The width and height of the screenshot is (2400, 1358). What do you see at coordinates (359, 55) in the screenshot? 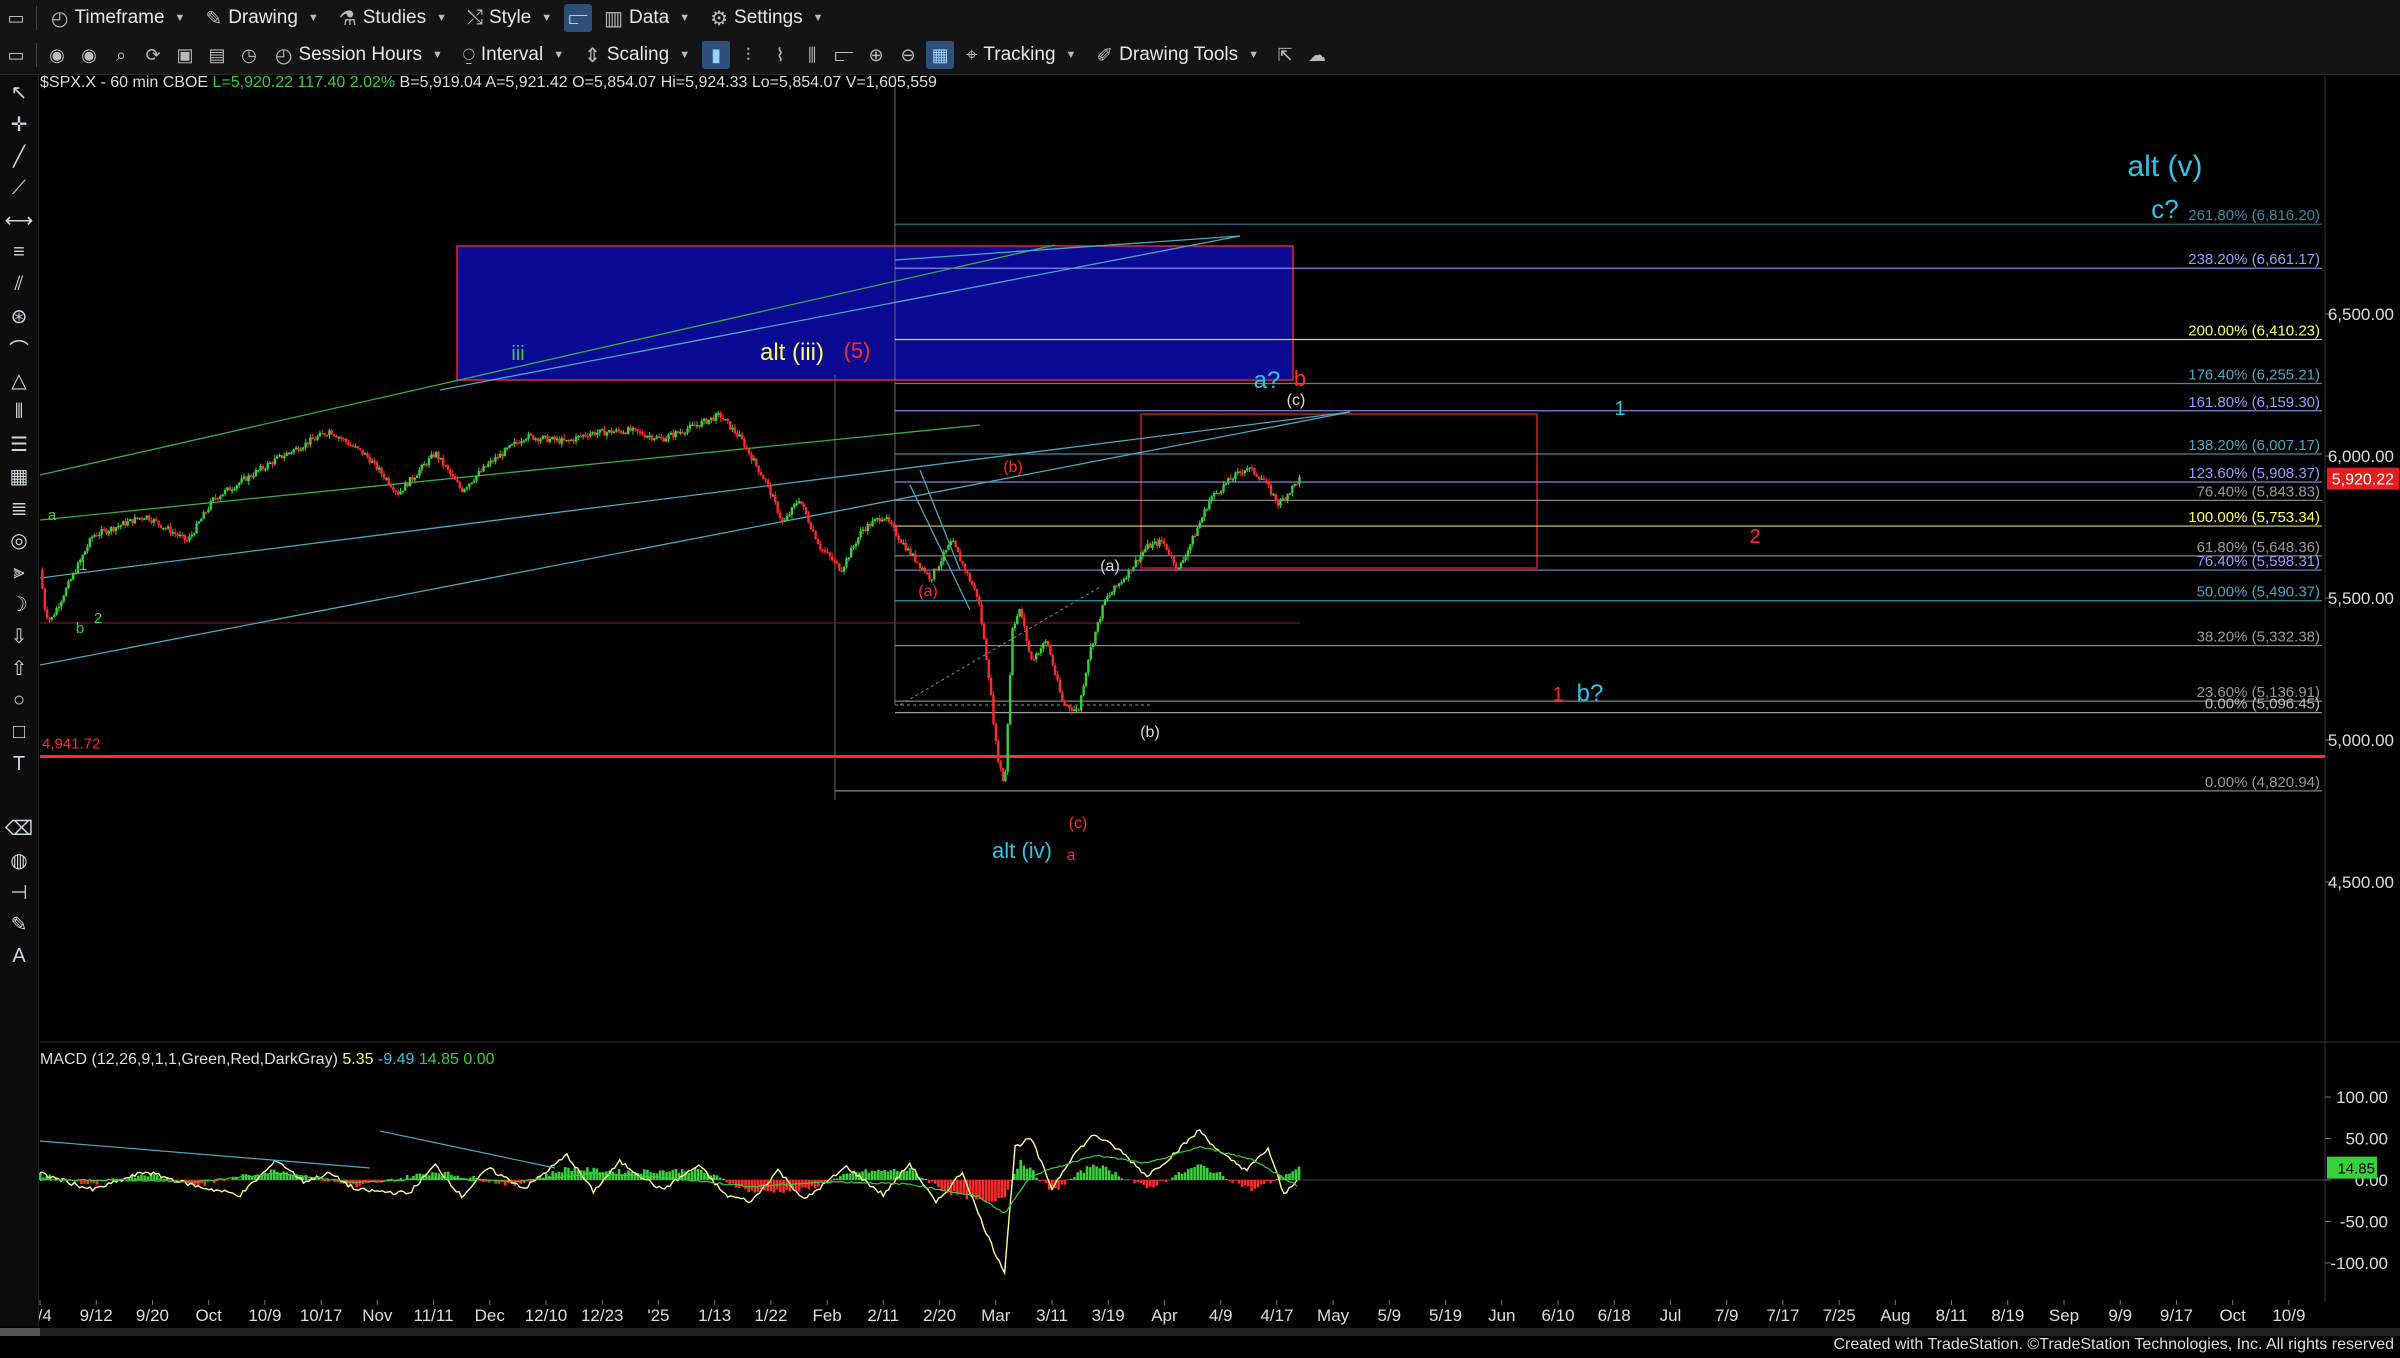
I see `session-hours-menu: ◴ Session Hours ▼` at bounding box center [359, 55].